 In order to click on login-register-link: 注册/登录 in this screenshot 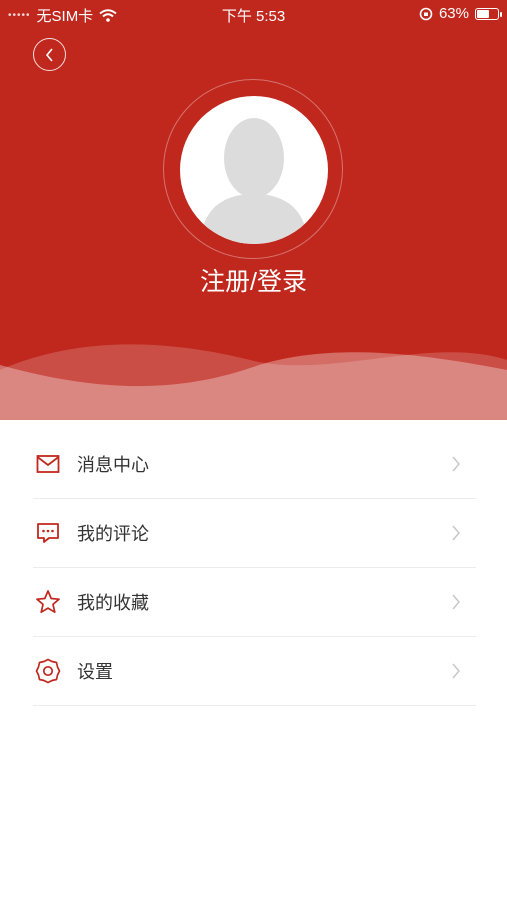, I will do `click(253, 280)`.